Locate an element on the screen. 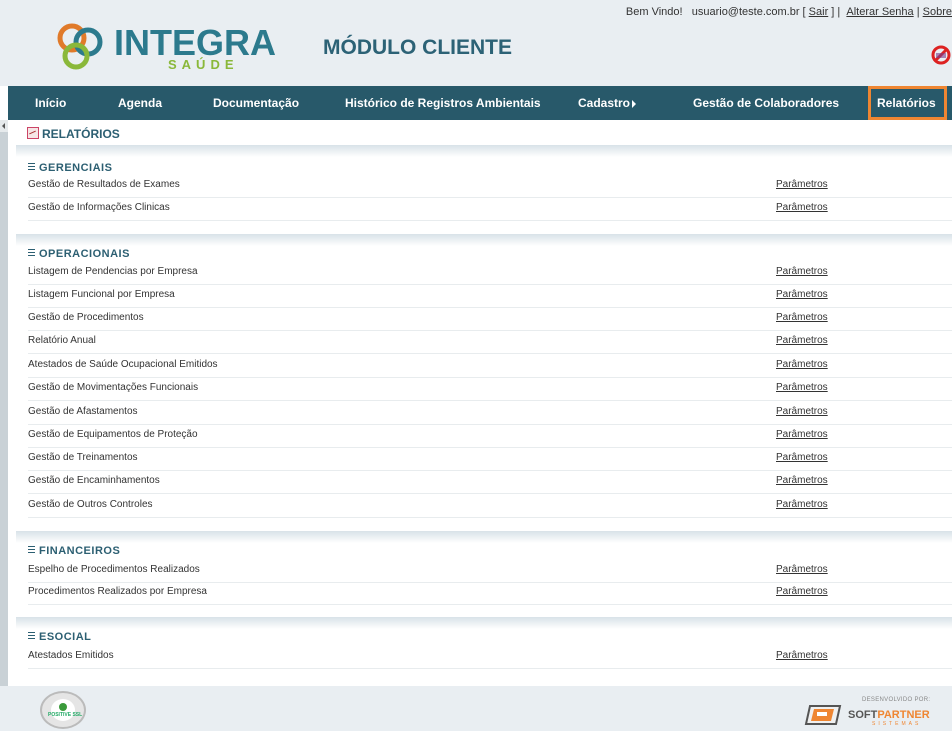  sidebar-collapse-bar is located at coordinates (4, 403).